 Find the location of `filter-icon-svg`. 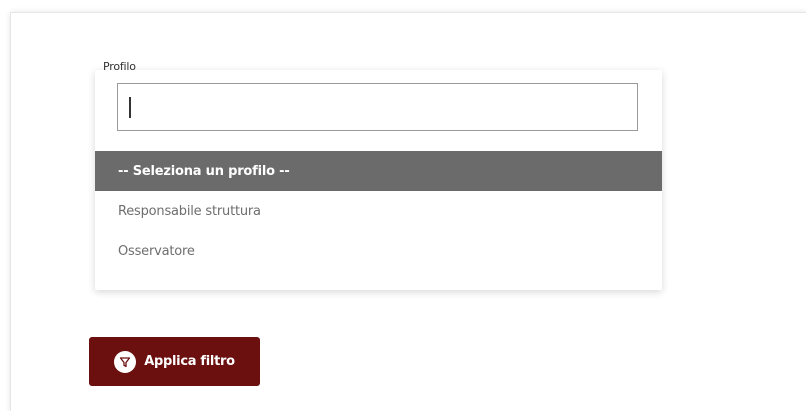

filter-icon-svg is located at coordinates (125, 361).